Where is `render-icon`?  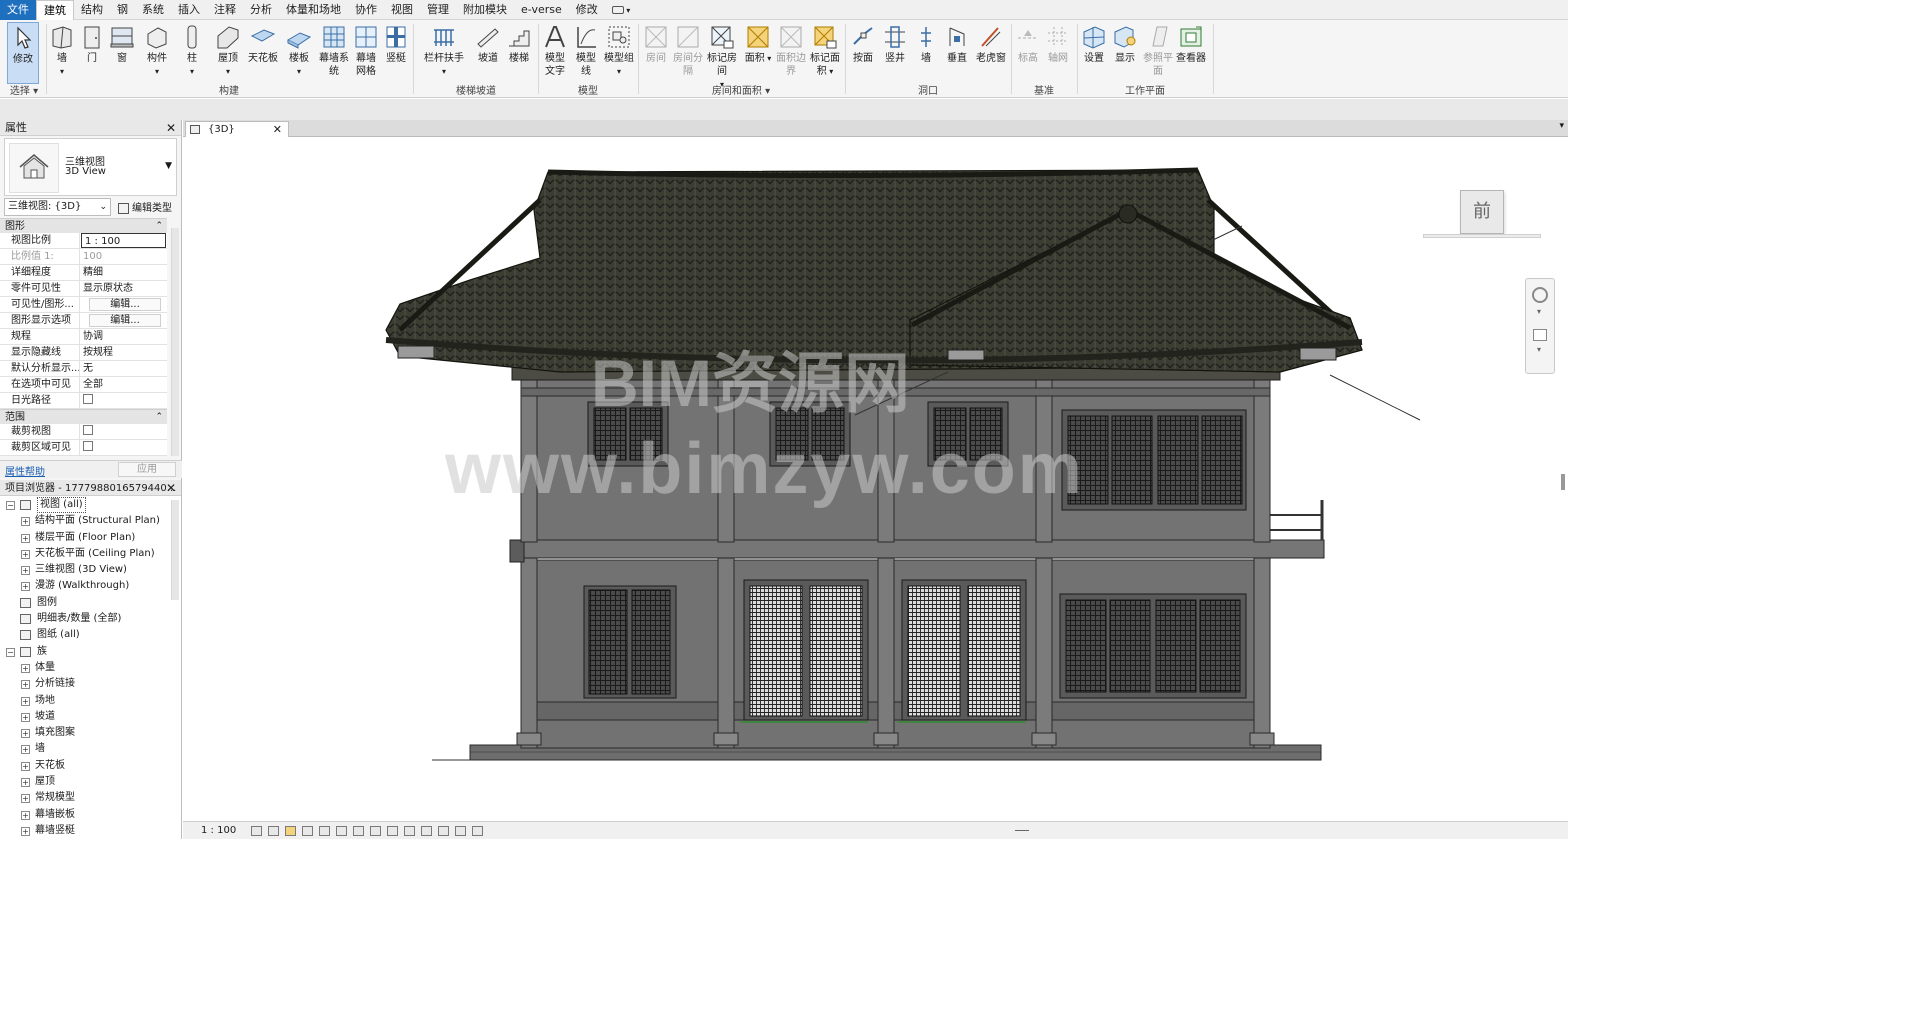
render-icon is located at coordinates (324, 831).